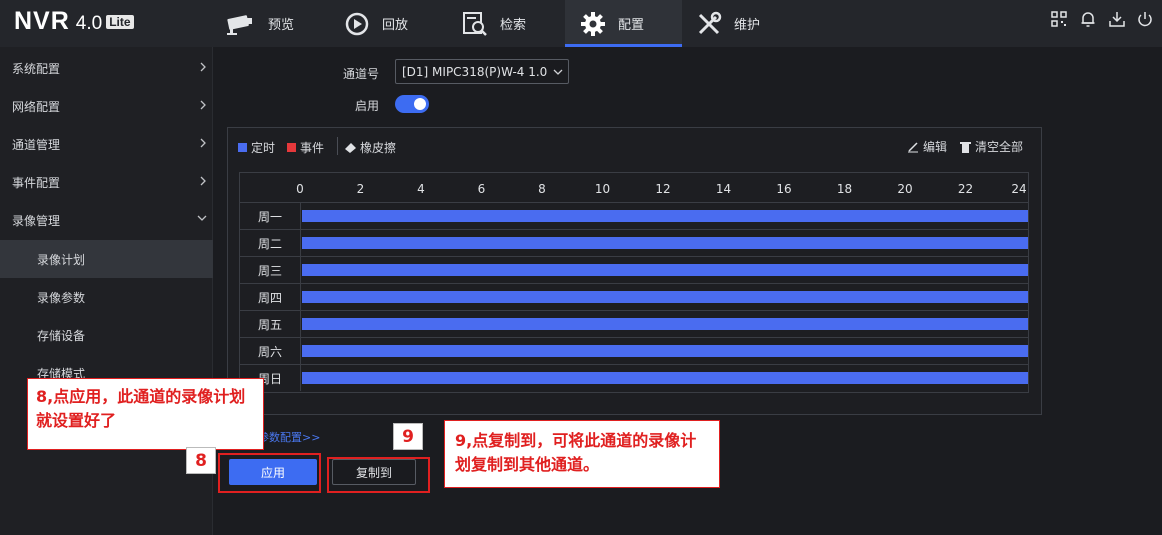 The width and height of the screenshot is (1162, 535). I want to click on sidebar-item-label: 系统配置, so click(36, 68).